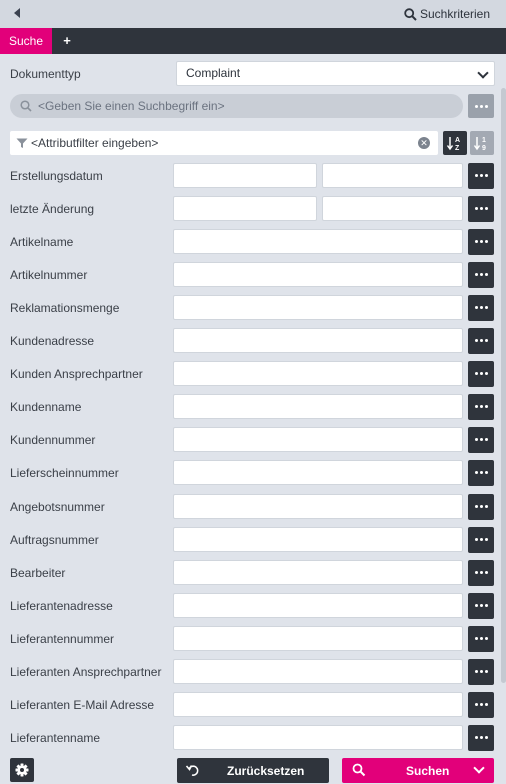 This screenshot has width=506, height=784. I want to click on field-label: Lieferantennummer, so click(62, 639).